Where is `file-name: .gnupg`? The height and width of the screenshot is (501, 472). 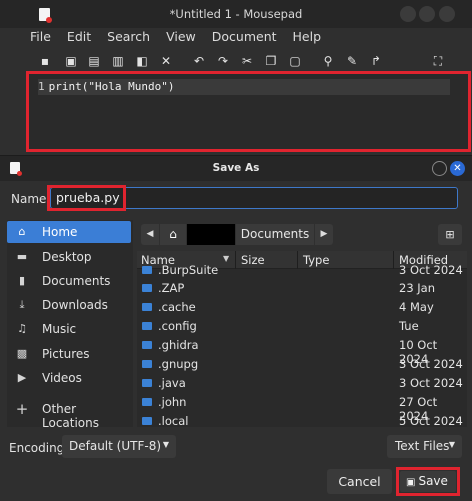 file-name: .gnupg is located at coordinates (178, 364).